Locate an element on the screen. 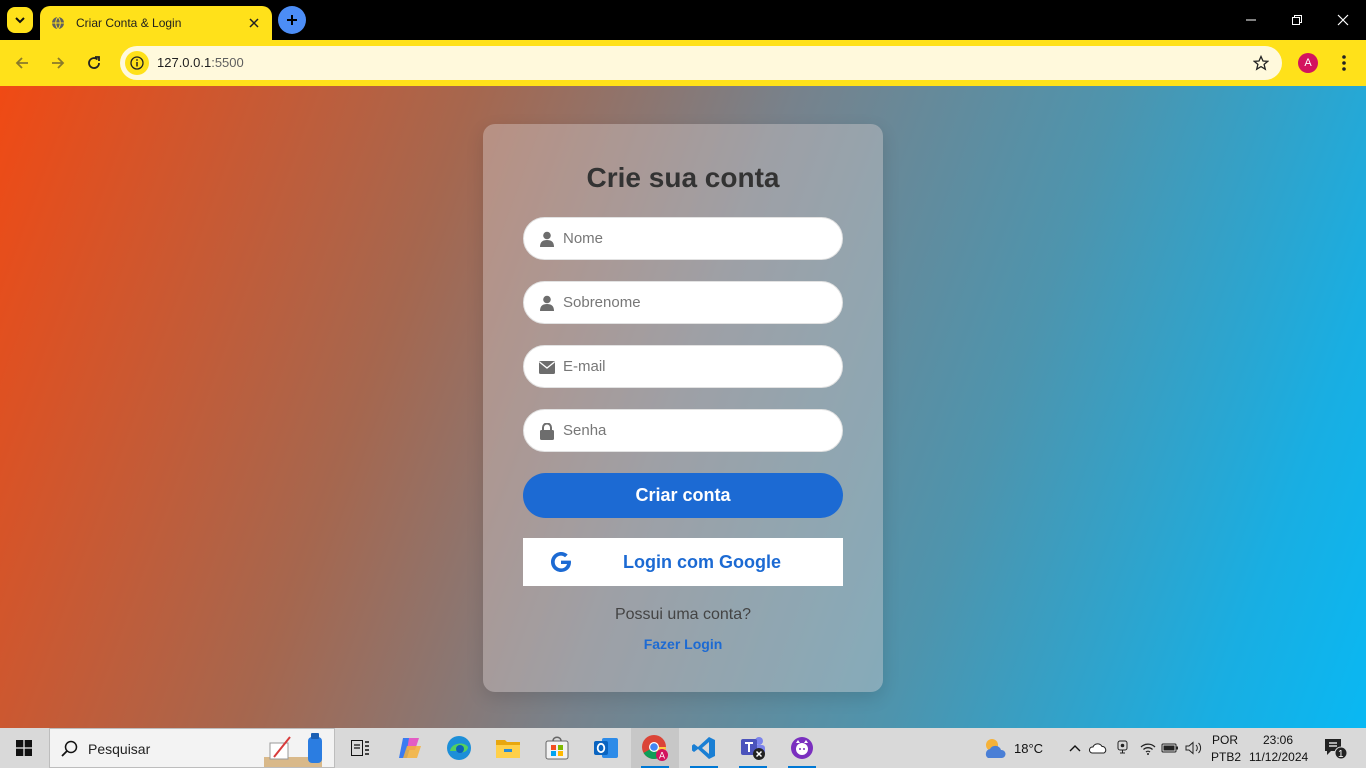 The image size is (1366, 768). lock-icon is located at coordinates (547, 431).